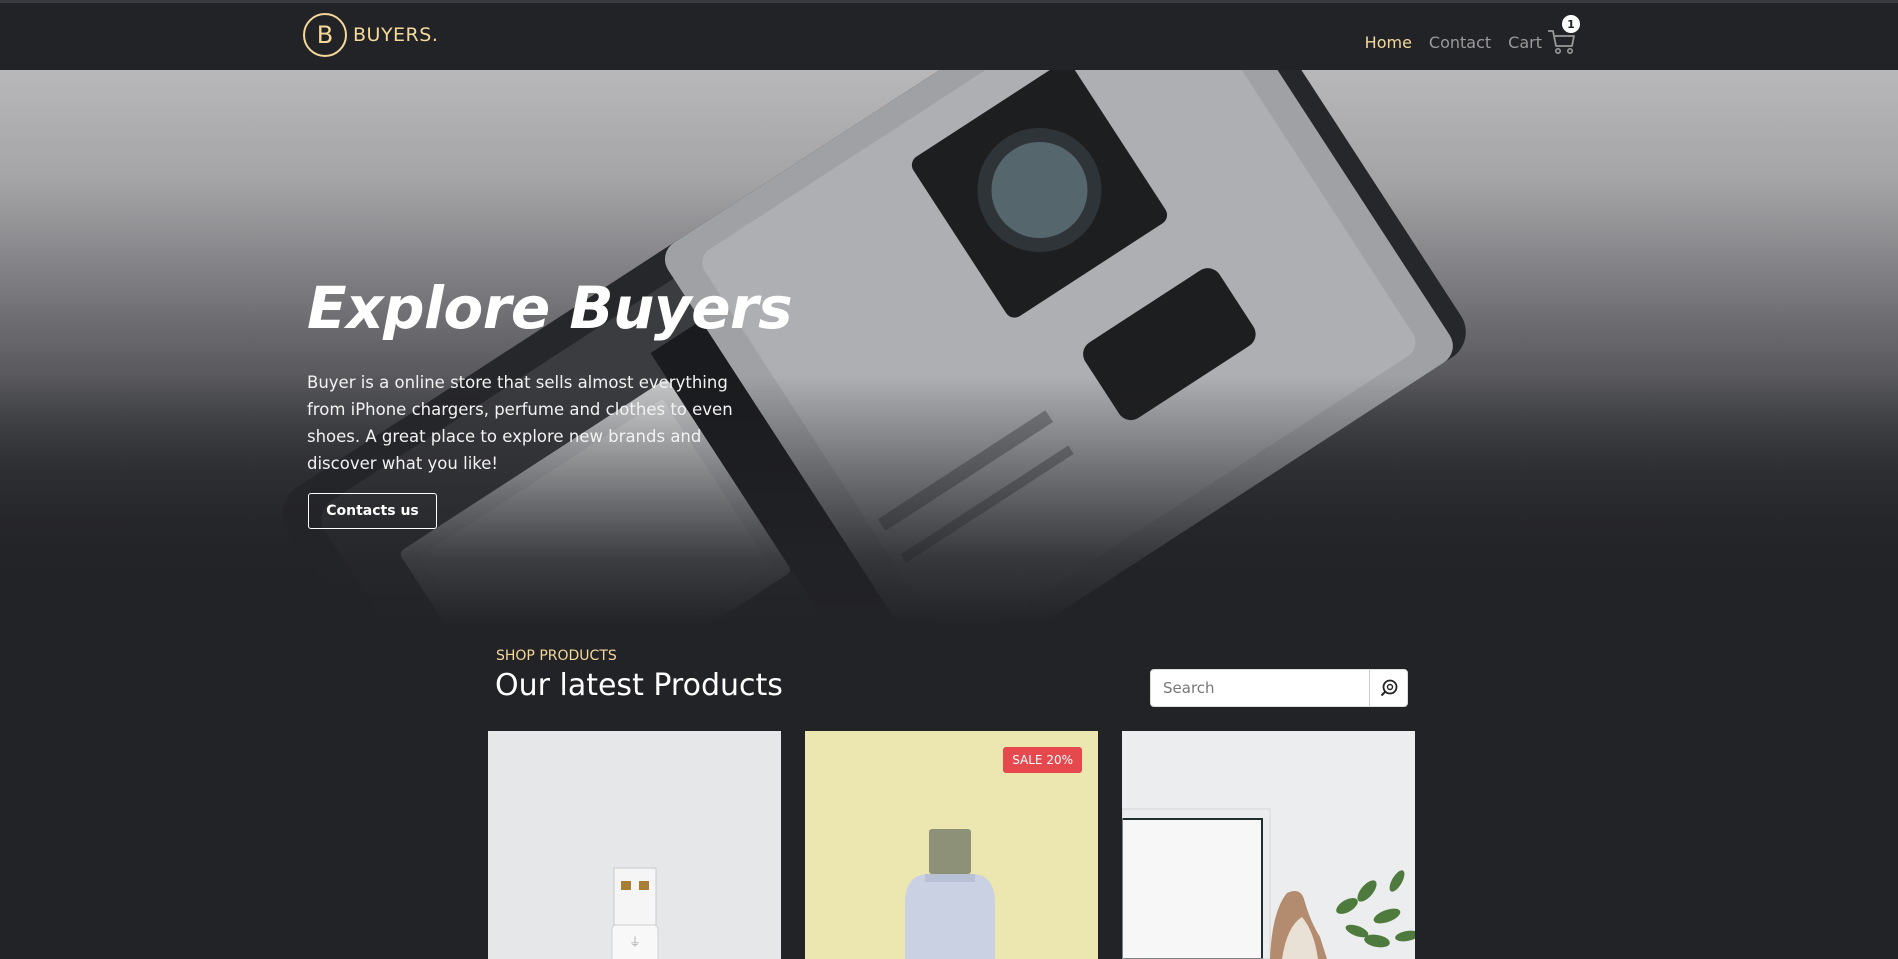  What do you see at coordinates (951, 845) in the screenshot?
I see `product-card: SALE 20%` at bounding box center [951, 845].